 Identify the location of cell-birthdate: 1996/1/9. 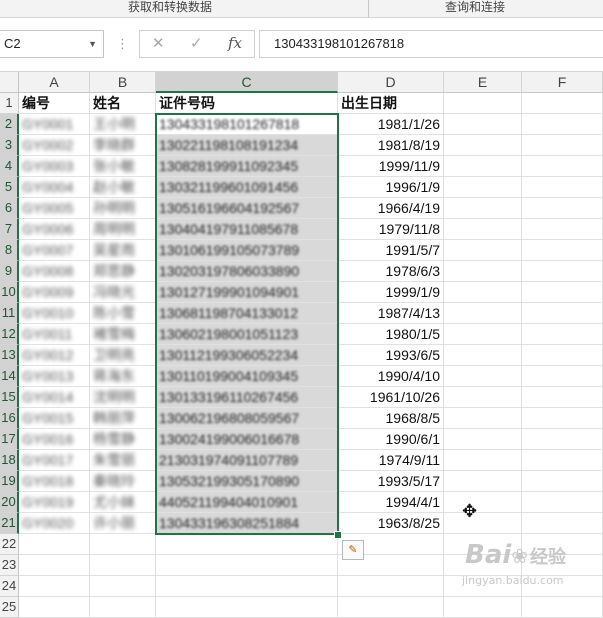
(391, 187).